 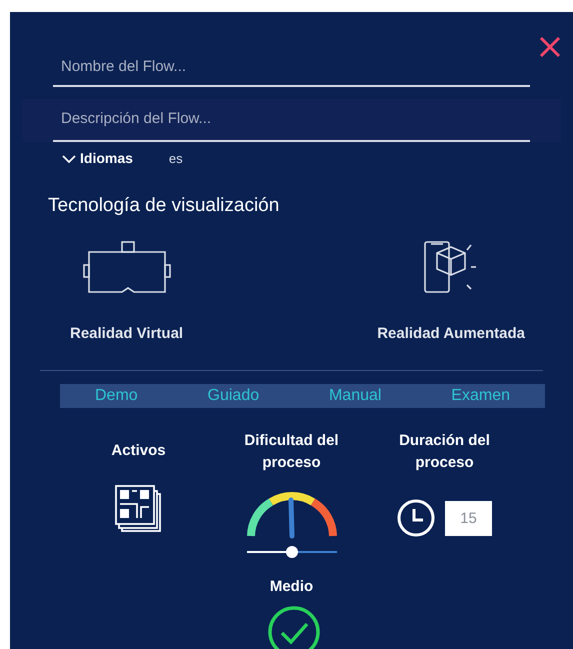 I want to click on chevron-icon, so click(x=69, y=159).